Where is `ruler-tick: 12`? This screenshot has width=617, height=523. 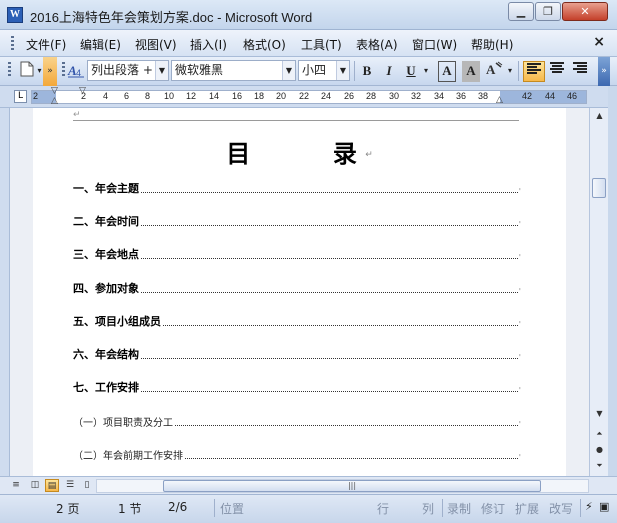
ruler-tick: 12 is located at coordinates (191, 96).